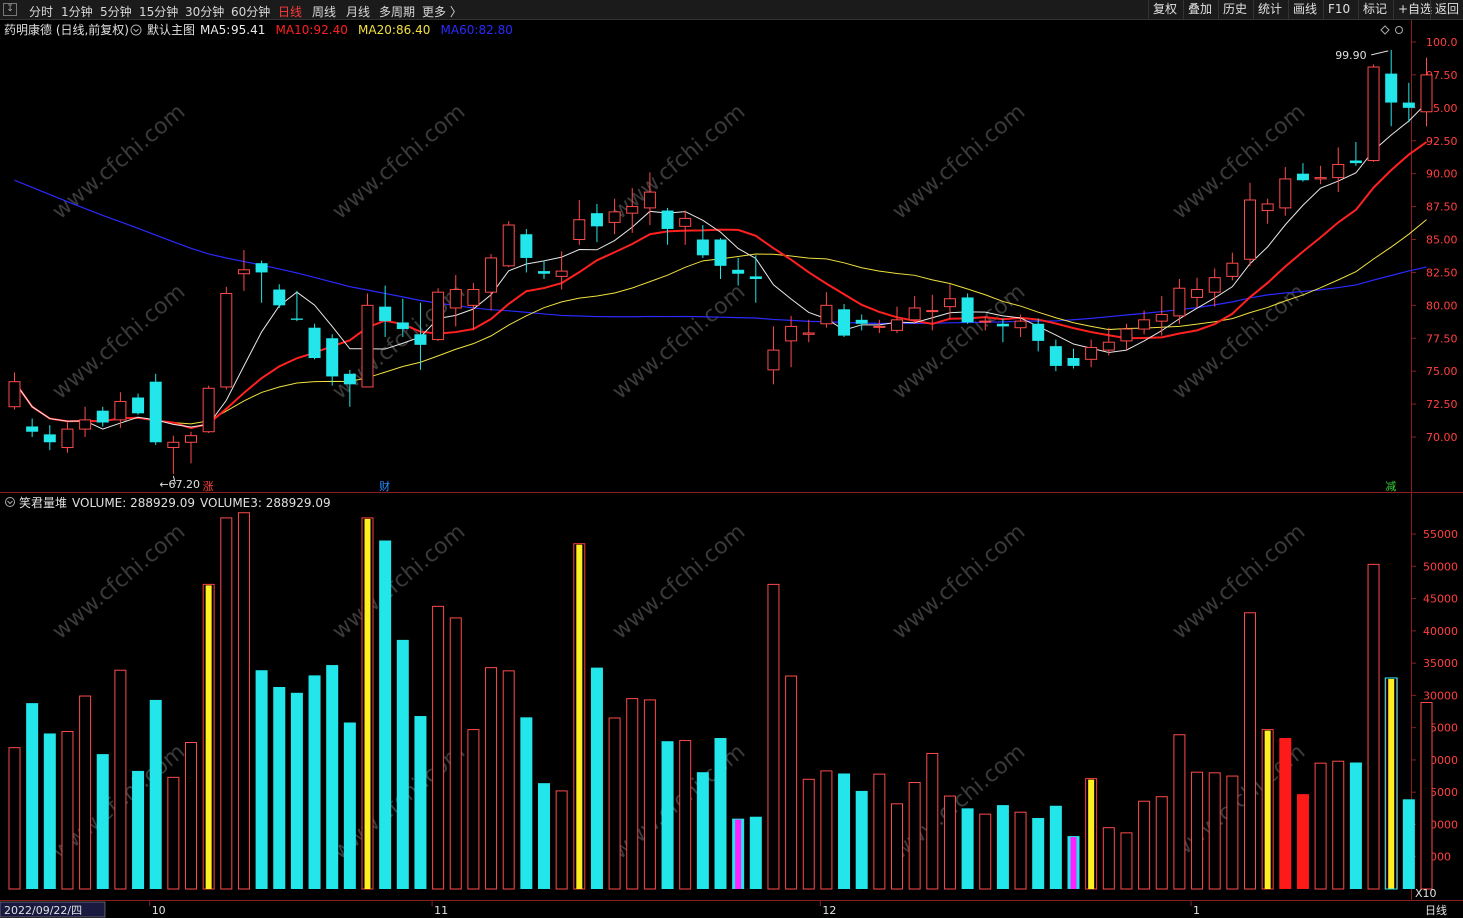 Image resolution: width=1463 pixels, height=918 pixels. Describe the element at coordinates (158, 11) in the screenshot. I see `tf-15min: 15分钟` at that location.